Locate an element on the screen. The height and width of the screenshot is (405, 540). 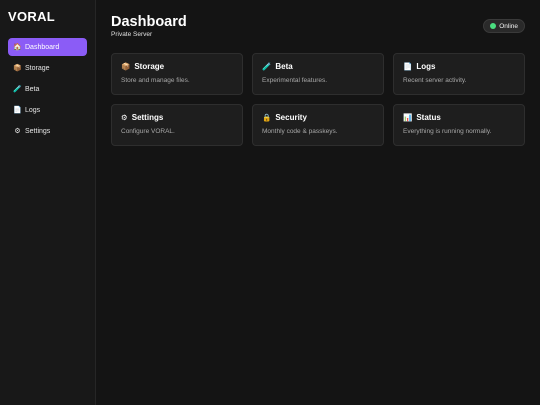
sidebar-item-beta: 🧪 Beta is located at coordinates (47, 89).